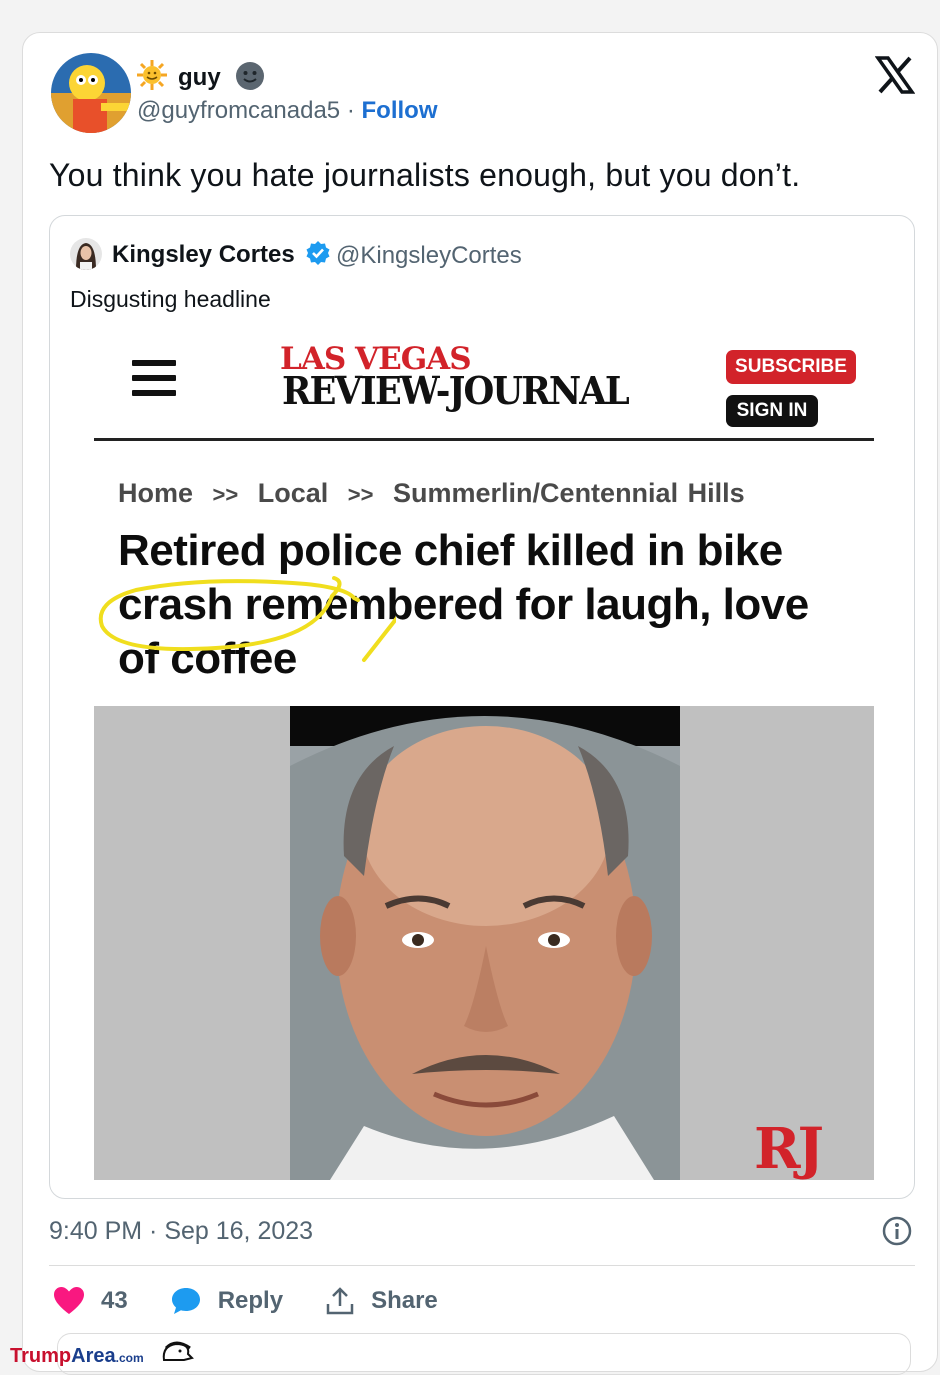 The width and height of the screenshot is (940, 1375). Describe the element at coordinates (170, 299) in the screenshot. I see `quoted-tweet-text: Disgusting headline` at that location.